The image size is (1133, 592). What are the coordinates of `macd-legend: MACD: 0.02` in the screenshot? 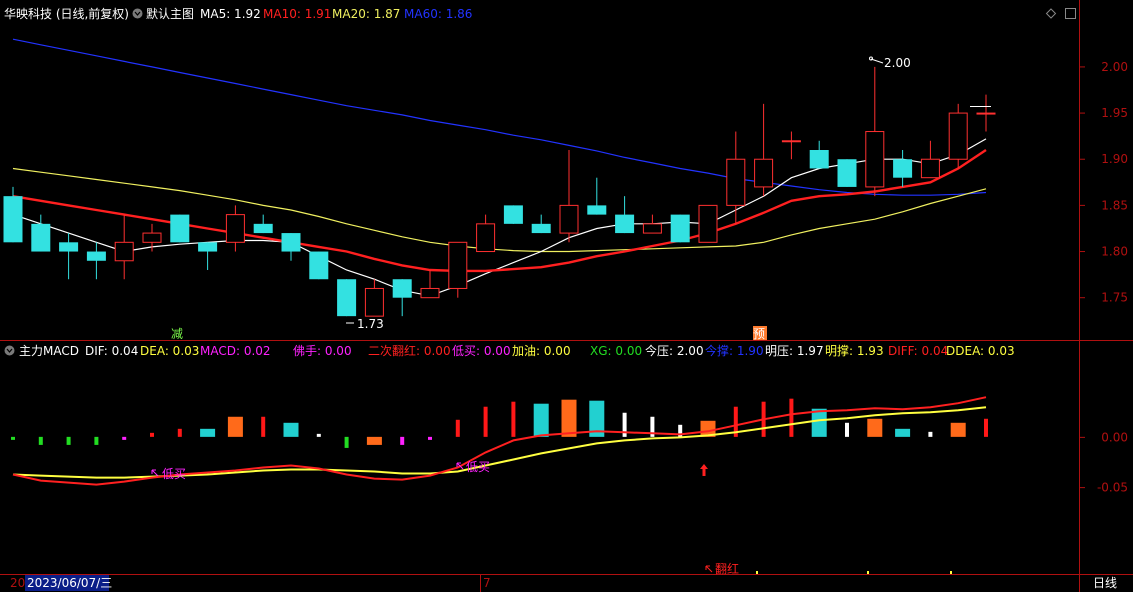 It's located at (235, 351).